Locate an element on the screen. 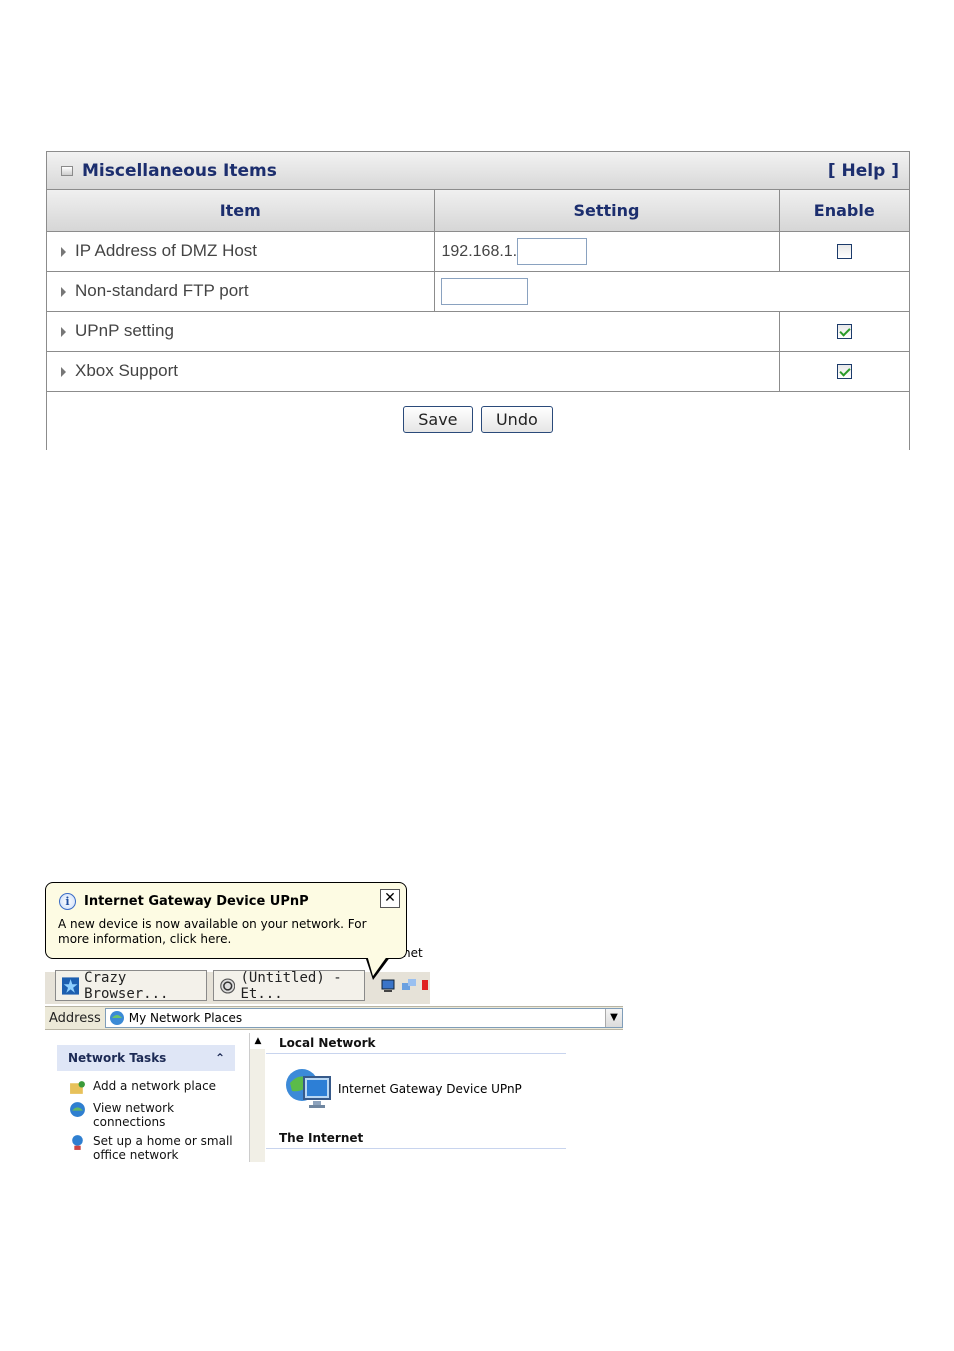  balloon-title: i Internet Gateway Device UPnP is located at coordinates (184, 901).